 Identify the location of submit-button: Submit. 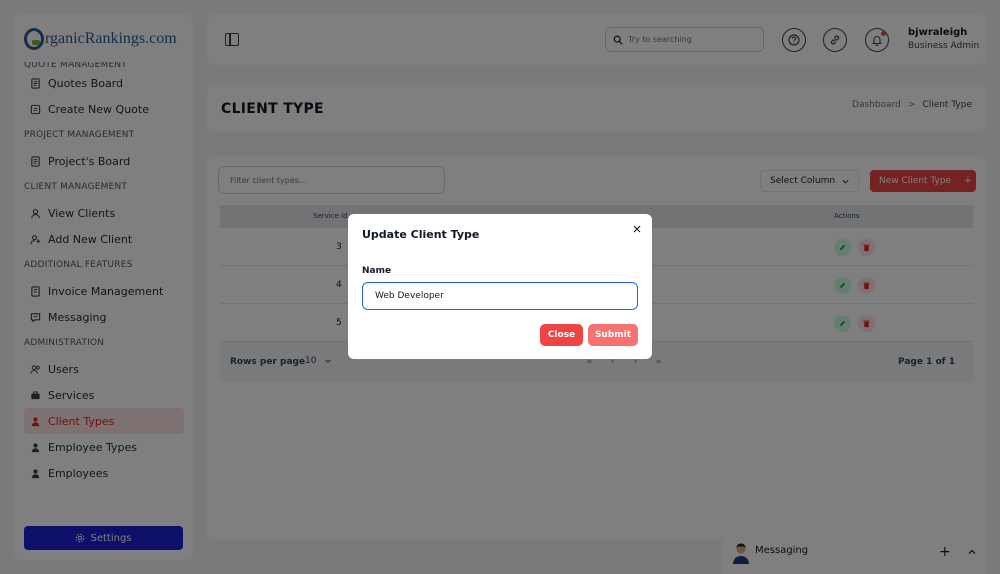
(613, 335).